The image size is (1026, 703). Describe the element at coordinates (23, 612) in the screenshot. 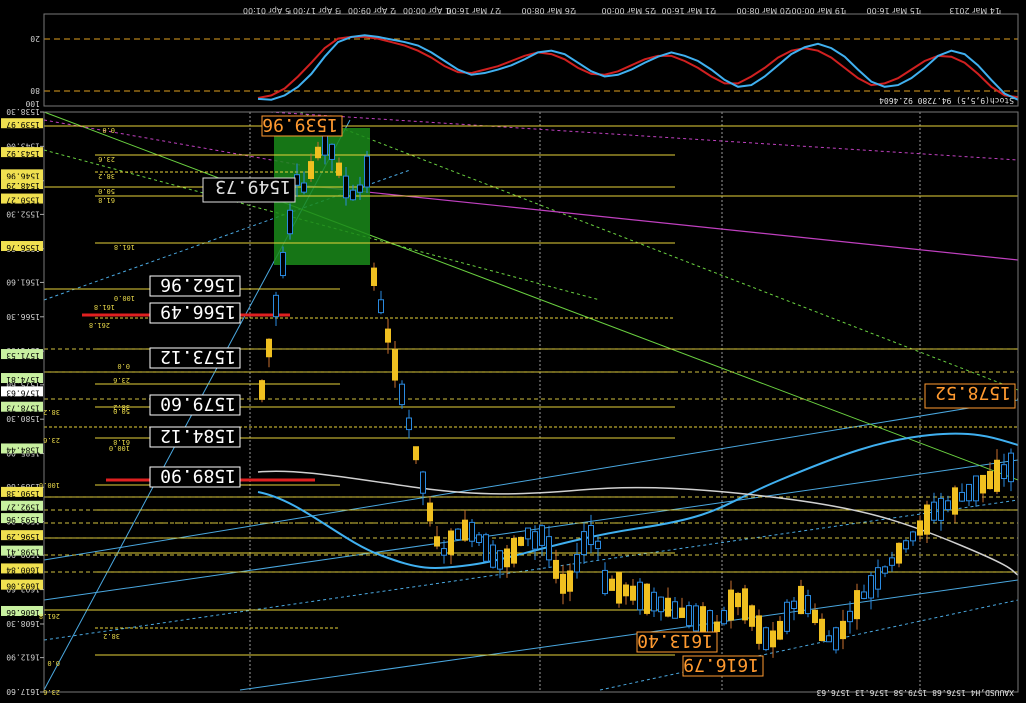

I see `price-level-label: 1606.66` at that location.